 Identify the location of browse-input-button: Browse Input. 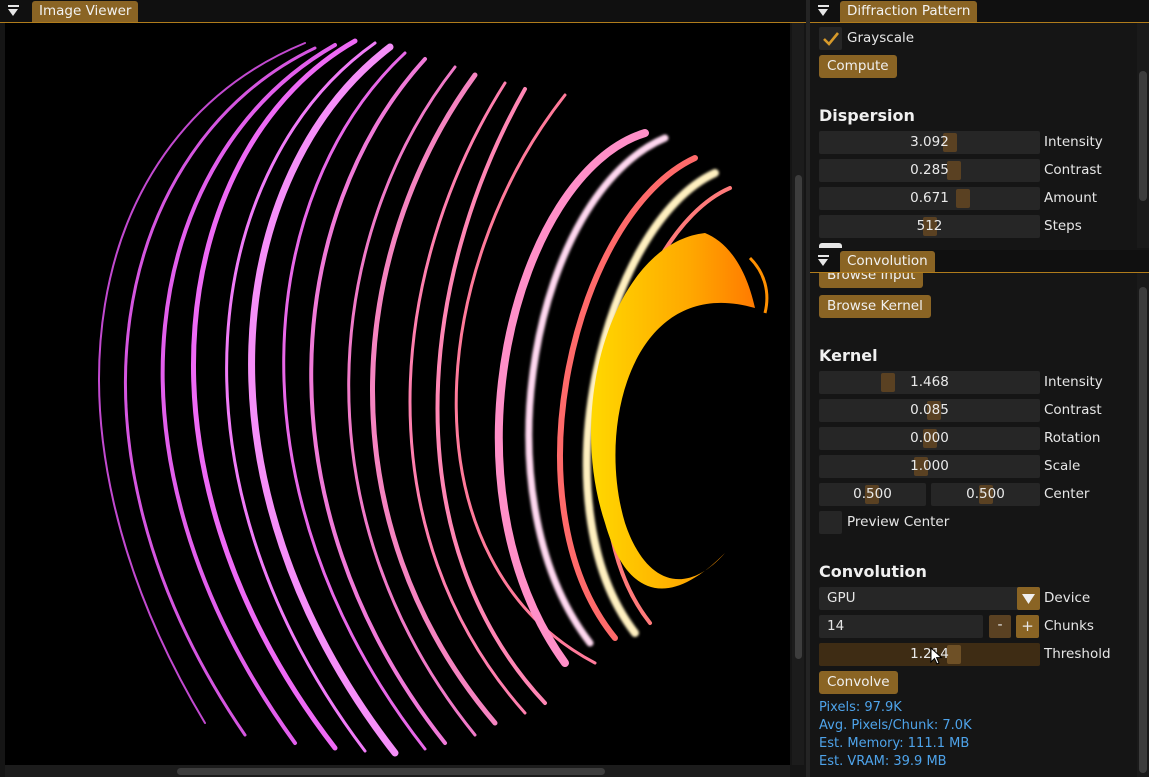
(871, 280).